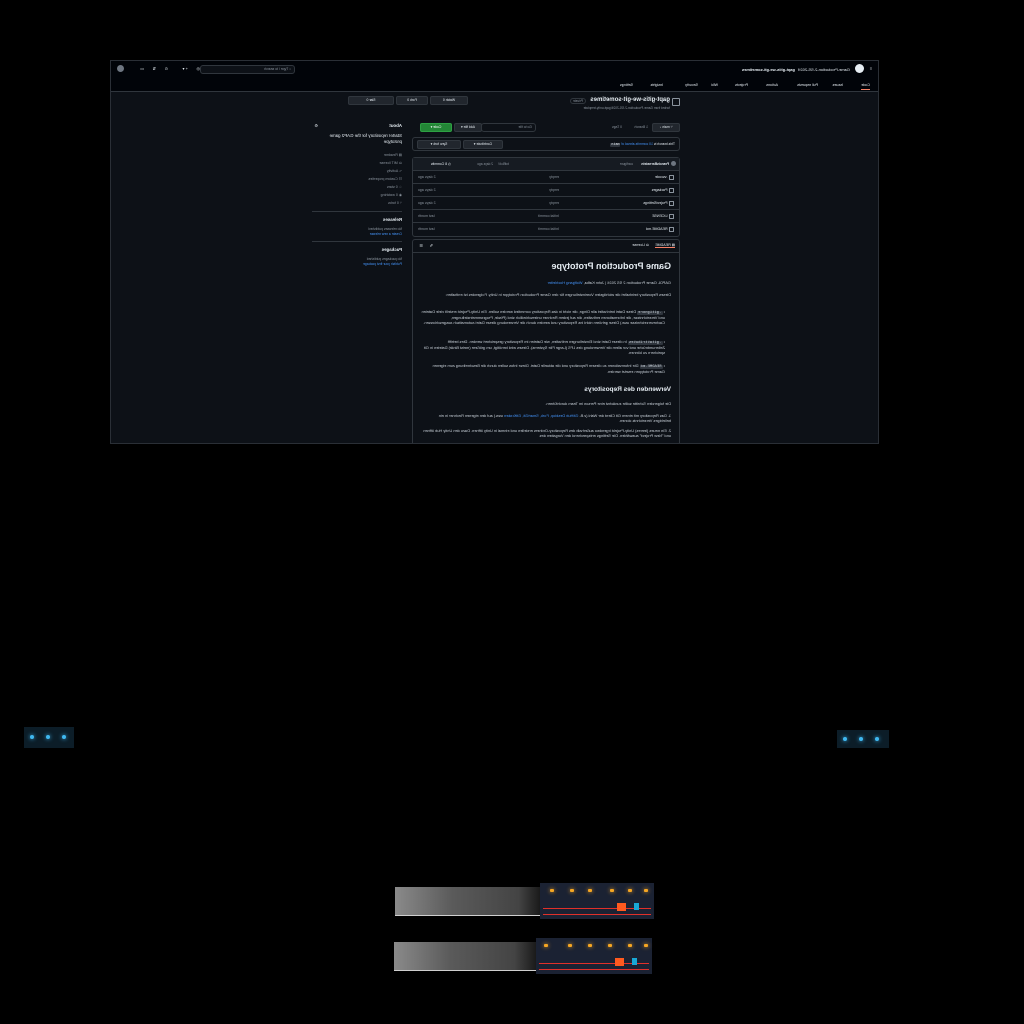 The height and width of the screenshot is (1024, 1024). I want to click on branch-select: ⑂ main ▾, so click(666, 127).